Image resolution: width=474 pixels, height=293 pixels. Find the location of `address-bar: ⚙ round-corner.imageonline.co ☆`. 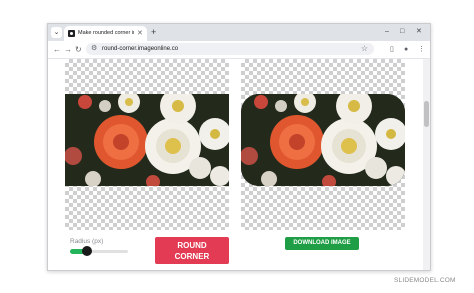

address-bar: ⚙ round-corner.imageonline.co ☆ is located at coordinates (230, 49).